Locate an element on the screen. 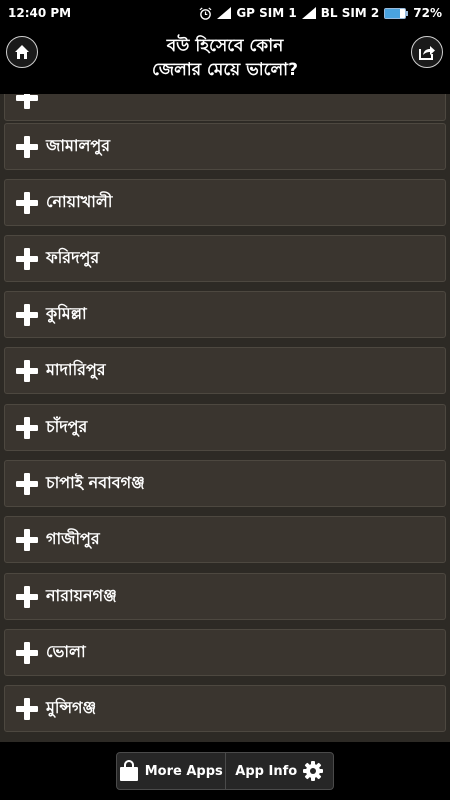  list-item: গাজীপুর is located at coordinates (225, 539).